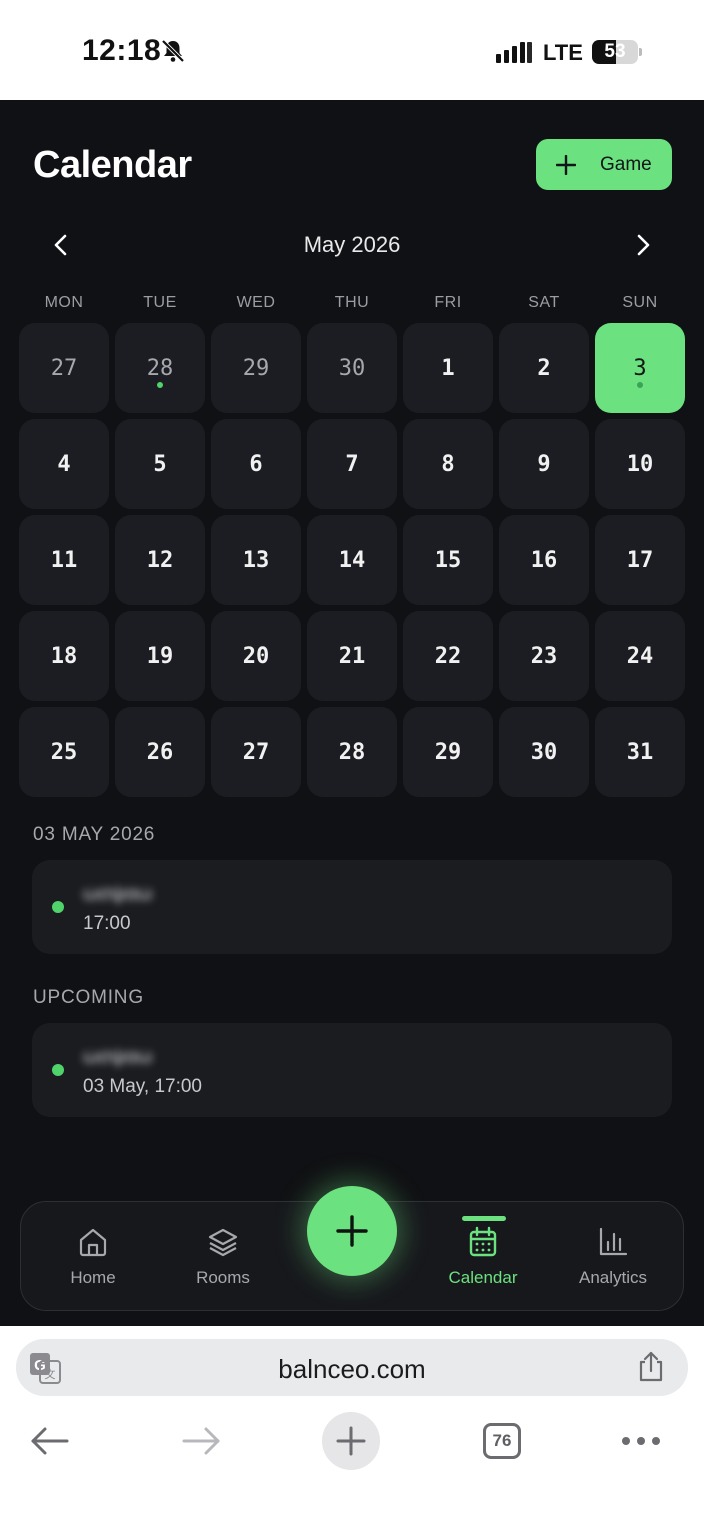  I want to click on calendar-day: 4, so click(64, 464).